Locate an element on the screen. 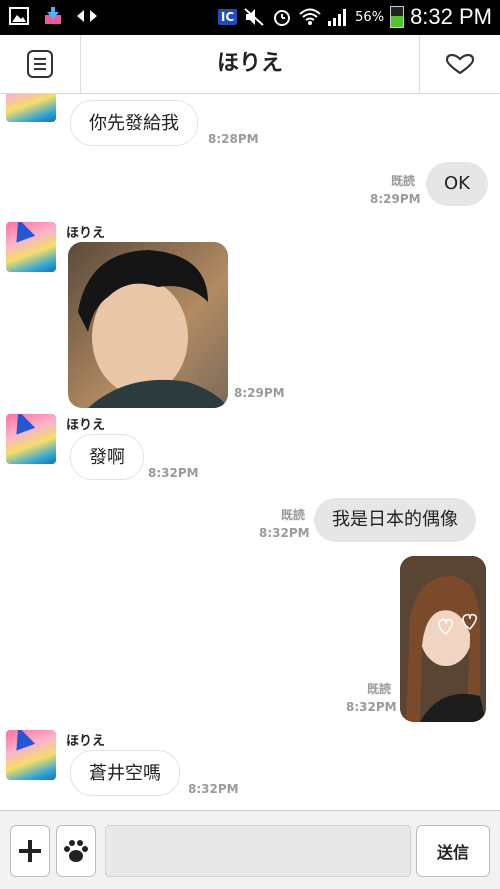 The image size is (500, 889). send-button: 送信 is located at coordinates (453, 851).